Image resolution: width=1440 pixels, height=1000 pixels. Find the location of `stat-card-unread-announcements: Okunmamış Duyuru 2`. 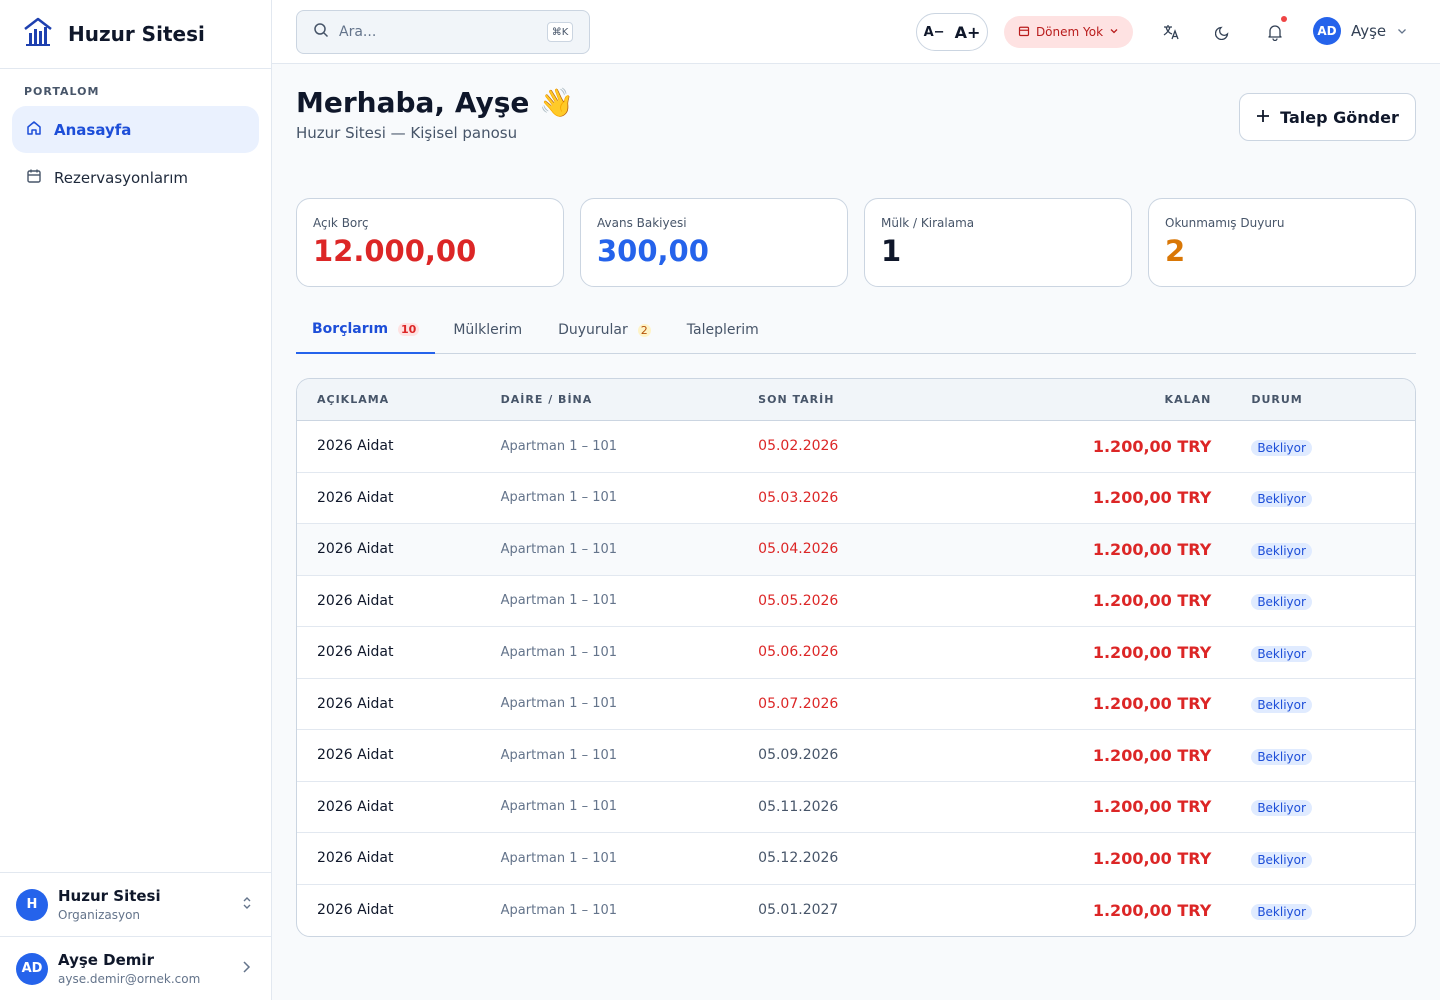

stat-card-unread-announcements: Okunmamış Duyuru 2 is located at coordinates (1282, 242).